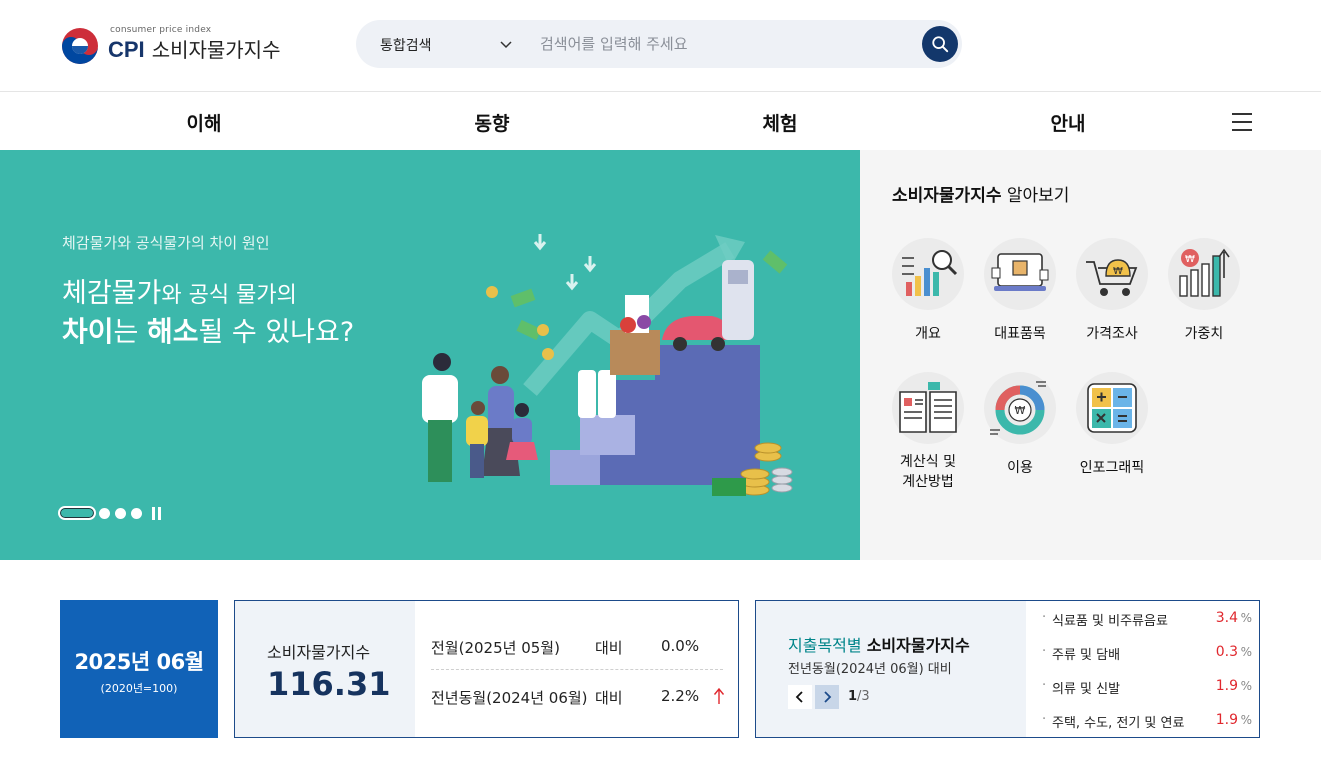  I want to click on next-page-button, so click(827, 697).